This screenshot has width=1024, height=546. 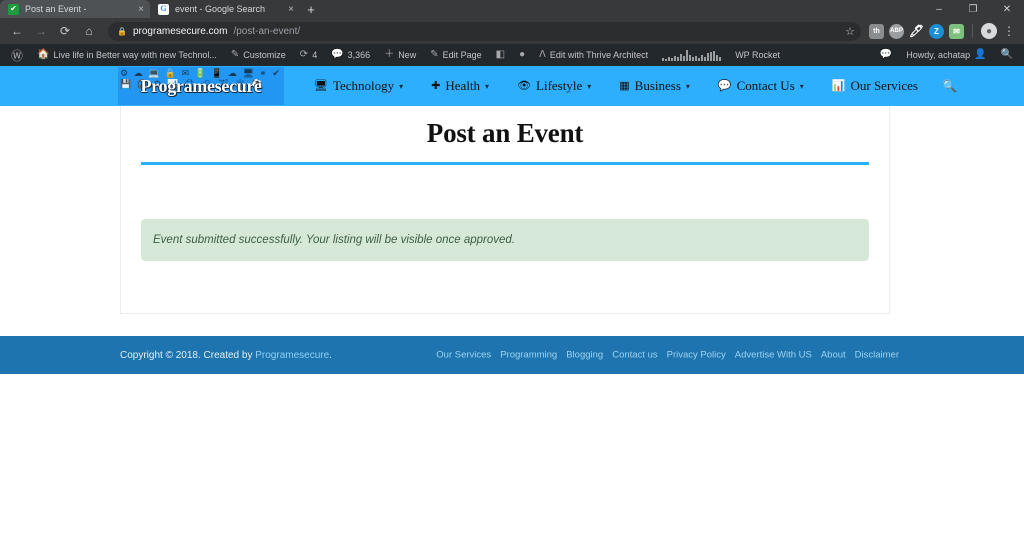 What do you see at coordinates (634, 355) in the screenshot?
I see `footer-link-contact-us: Contact us` at bounding box center [634, 355].